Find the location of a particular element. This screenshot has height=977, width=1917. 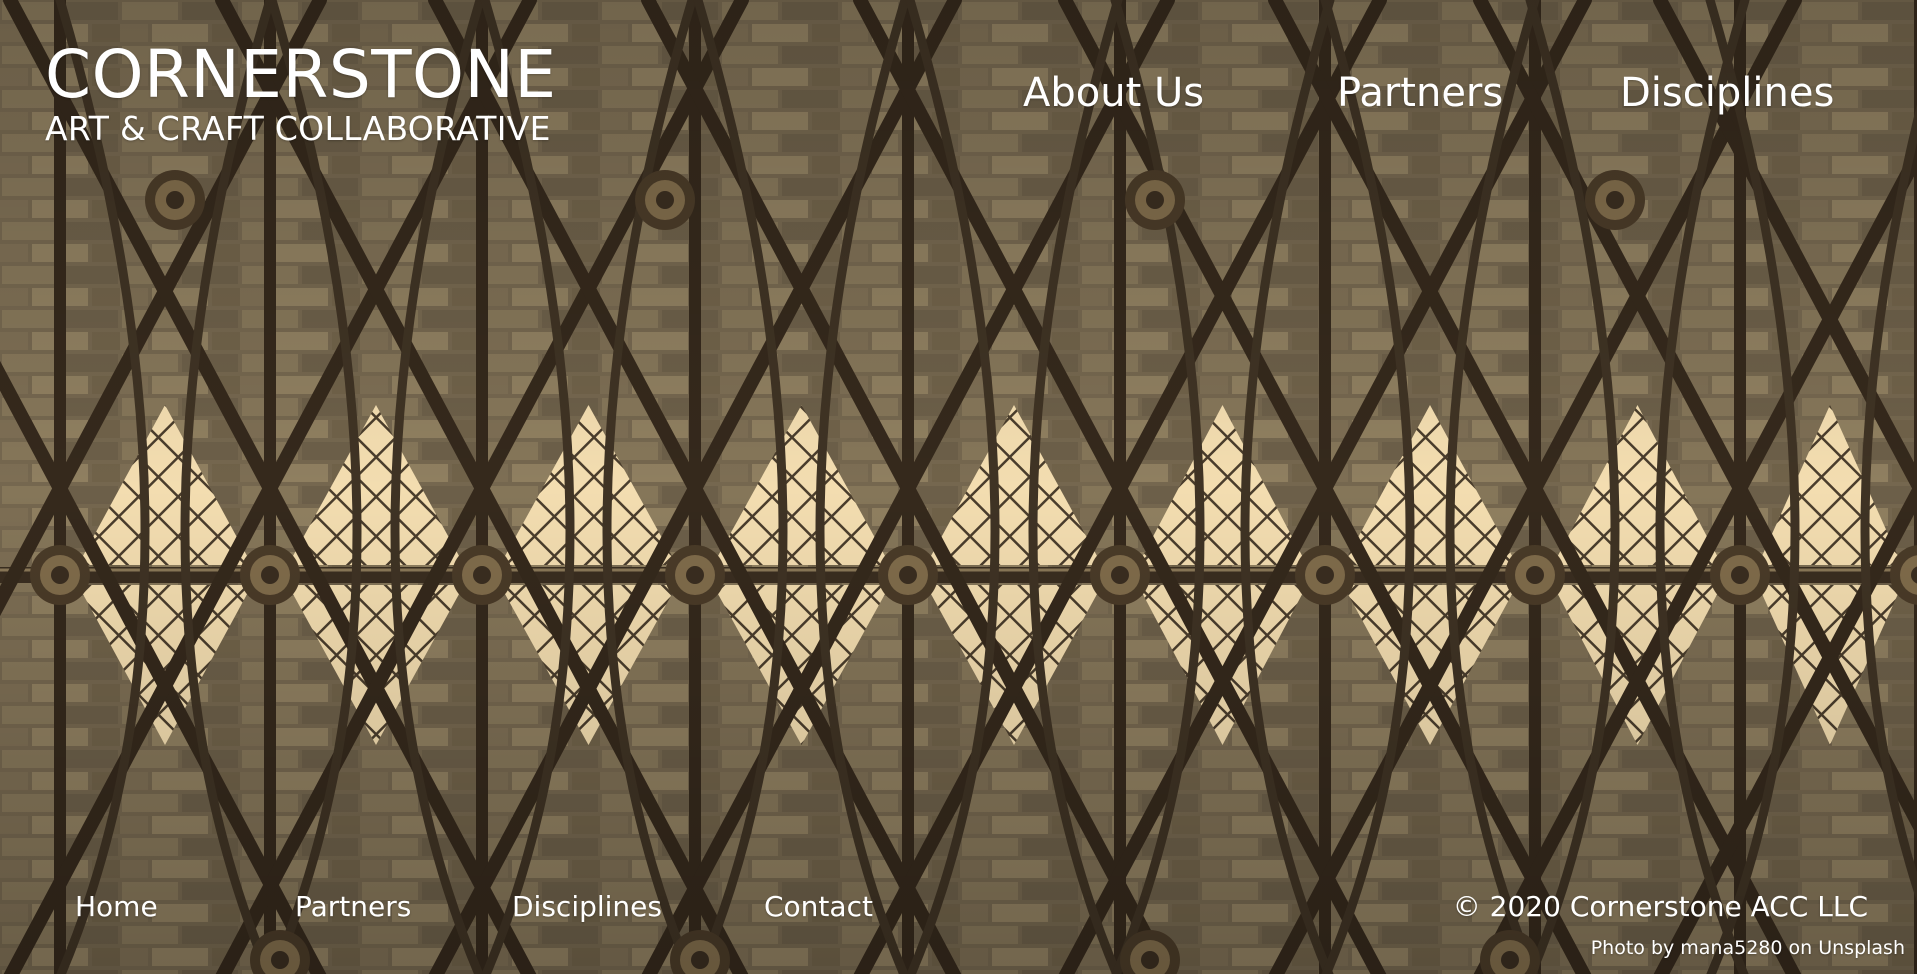

footer-link-home: Home is located at coordinates (116, 906).